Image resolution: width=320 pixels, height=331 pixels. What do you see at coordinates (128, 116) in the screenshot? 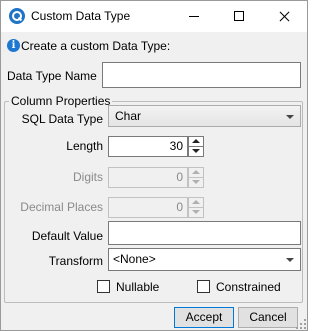
I see `sql-data-type-value: Char` at bounding box center [128, 116].